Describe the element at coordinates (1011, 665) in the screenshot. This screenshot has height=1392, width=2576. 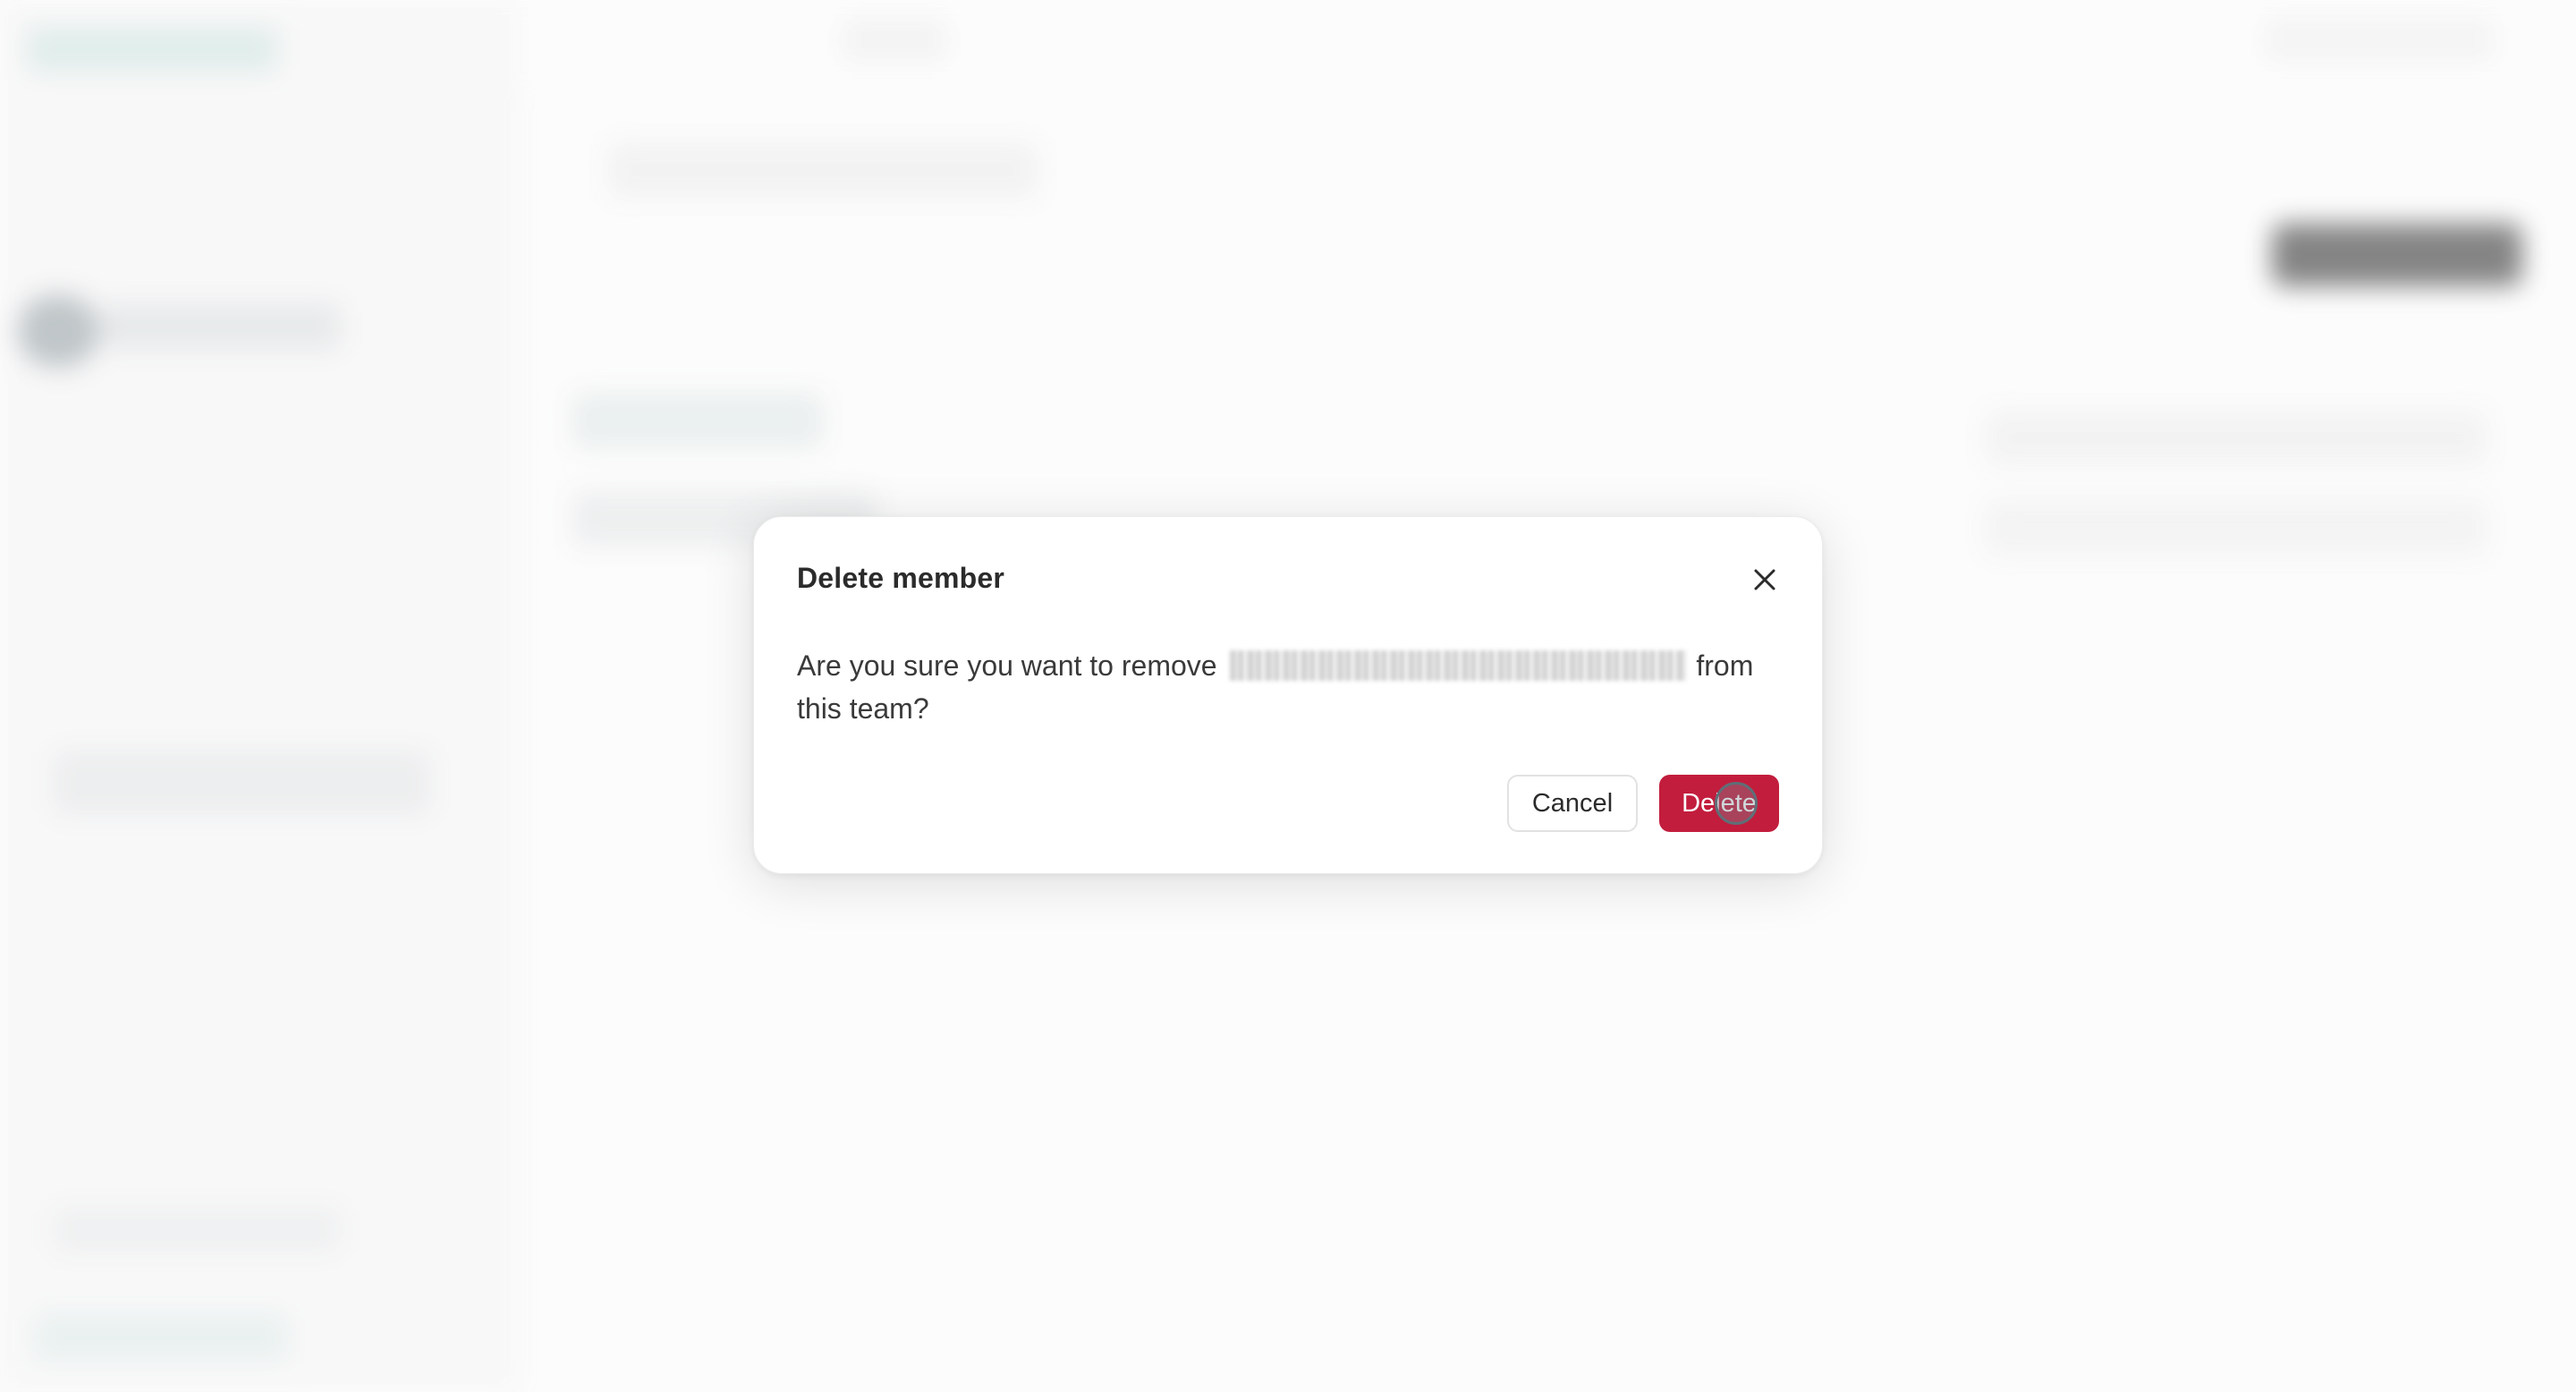
I see `message-prefix: Are you sure you want to remove` at that location.